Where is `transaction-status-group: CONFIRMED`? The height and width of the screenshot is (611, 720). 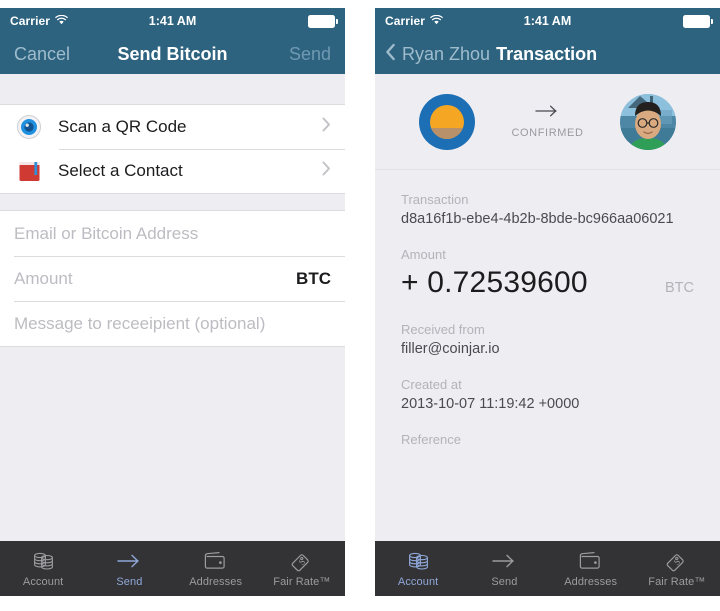
transaction-status-group: CONFIRMED is located at coordinates (547, 121).